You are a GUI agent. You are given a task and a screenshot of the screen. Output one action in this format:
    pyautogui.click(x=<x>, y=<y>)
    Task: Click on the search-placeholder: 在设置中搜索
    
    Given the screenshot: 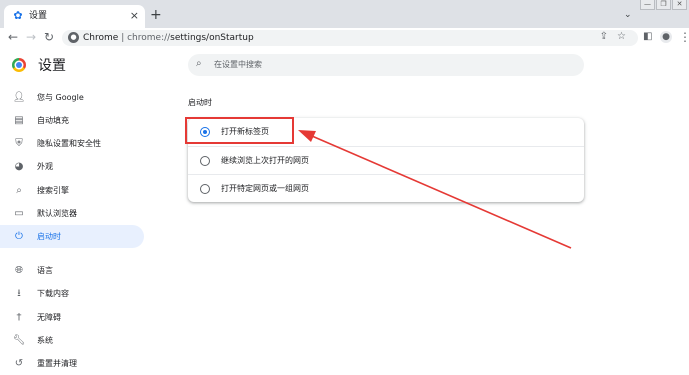 What is the action you would take?
    pyautogui.click(x=238, y=64)
    